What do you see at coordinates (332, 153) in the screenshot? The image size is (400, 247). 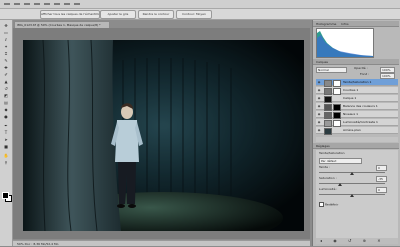 I see `adjustment-type-label: Teinte/Saturation` at bounding box center [332, 153].